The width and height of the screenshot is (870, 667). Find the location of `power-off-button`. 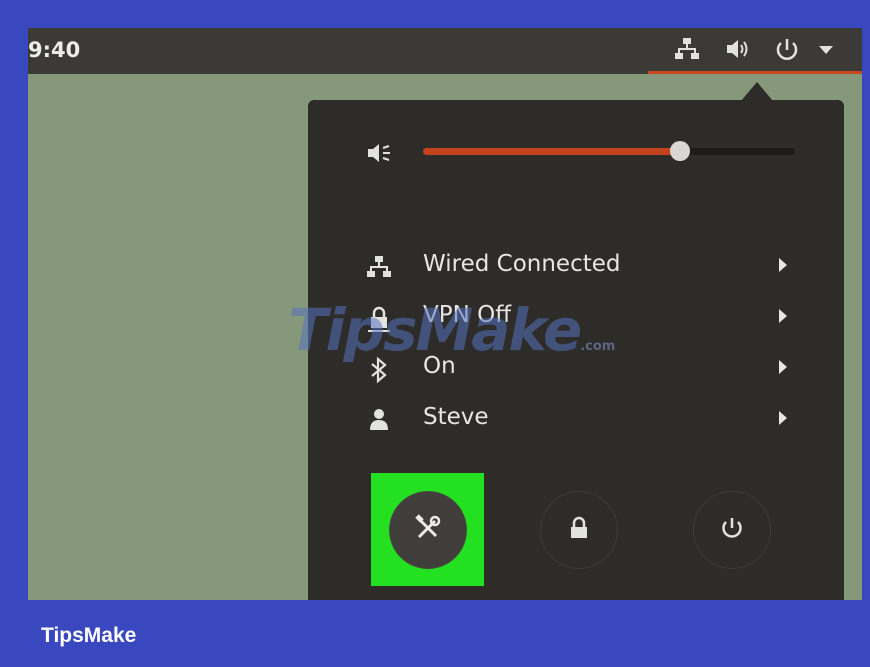

power-off-button is located at coordinates (732, 530).